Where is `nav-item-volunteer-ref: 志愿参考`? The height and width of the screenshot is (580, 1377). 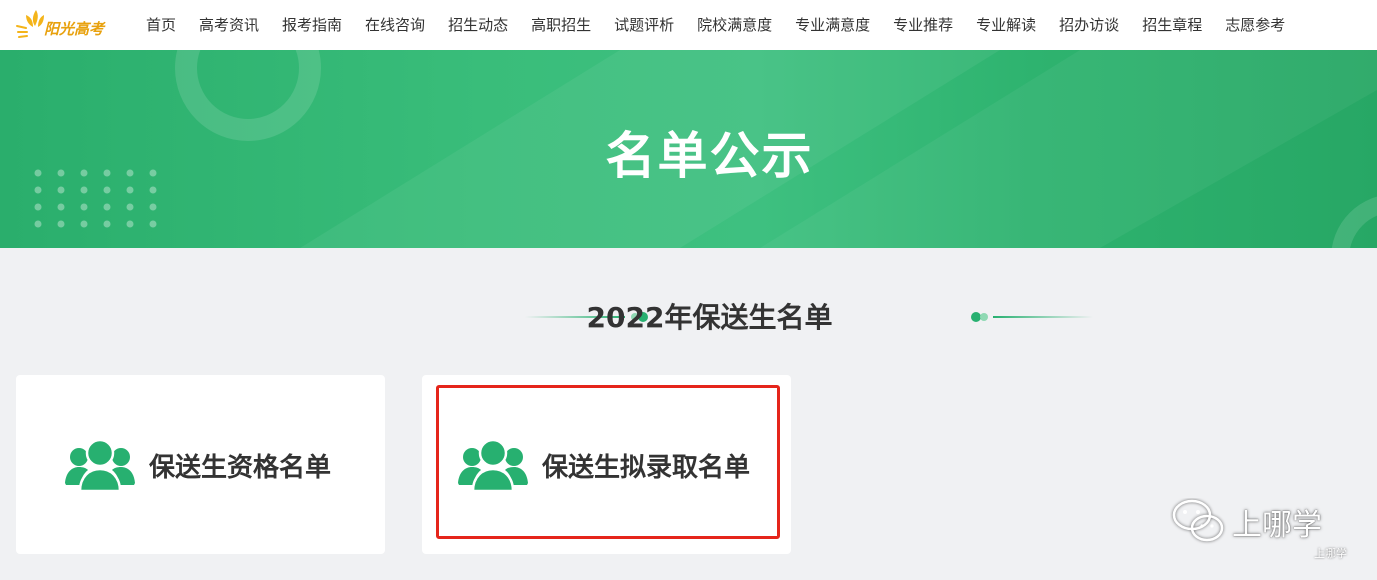 nav-item-volunteer-ref: 志愿参考 is located at coordinates (1255, 25).